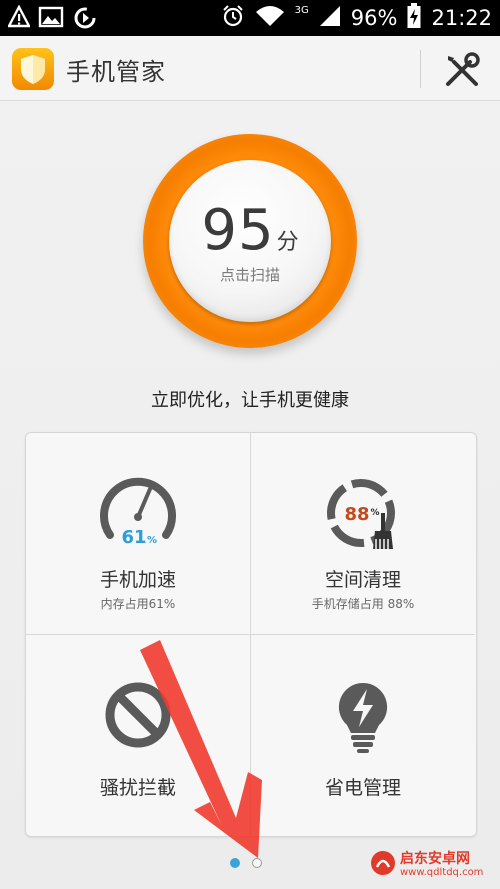 This screenshot has height=889, width=500. I want to click on broom-icon: 88 %, so click(363, 513).